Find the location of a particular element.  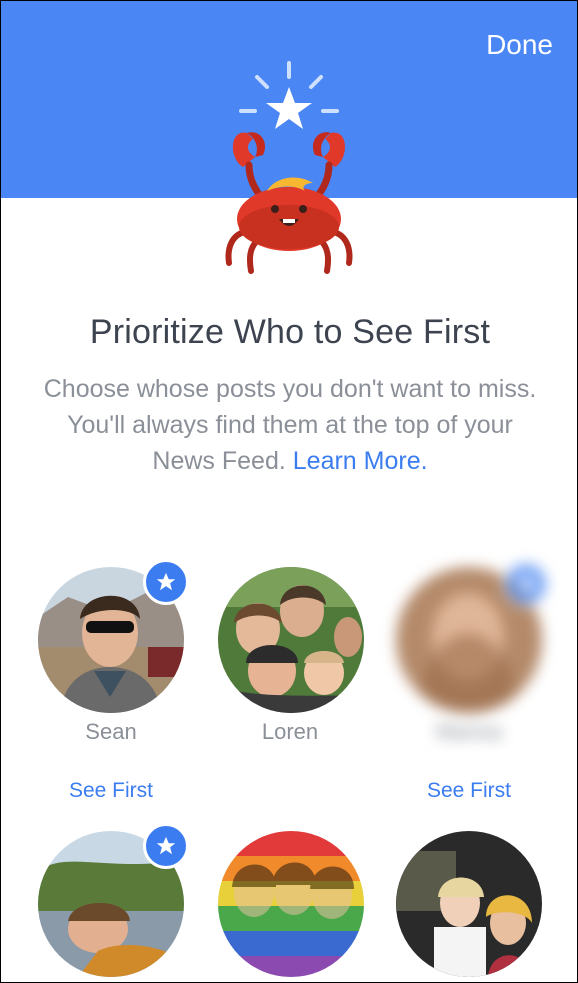

done-button: Done is located at coordinates (519, 45).